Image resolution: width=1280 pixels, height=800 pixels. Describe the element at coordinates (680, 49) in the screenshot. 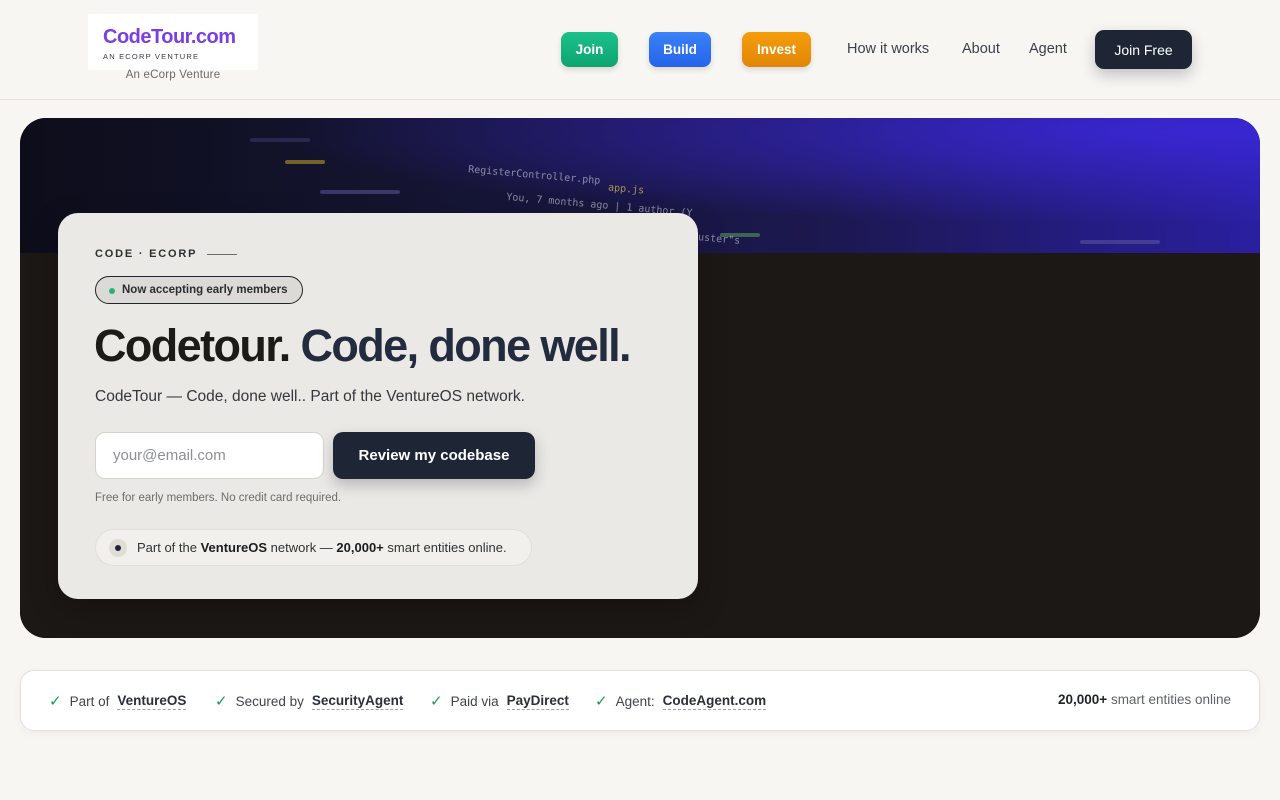

I see `build-button: Build` at that location.